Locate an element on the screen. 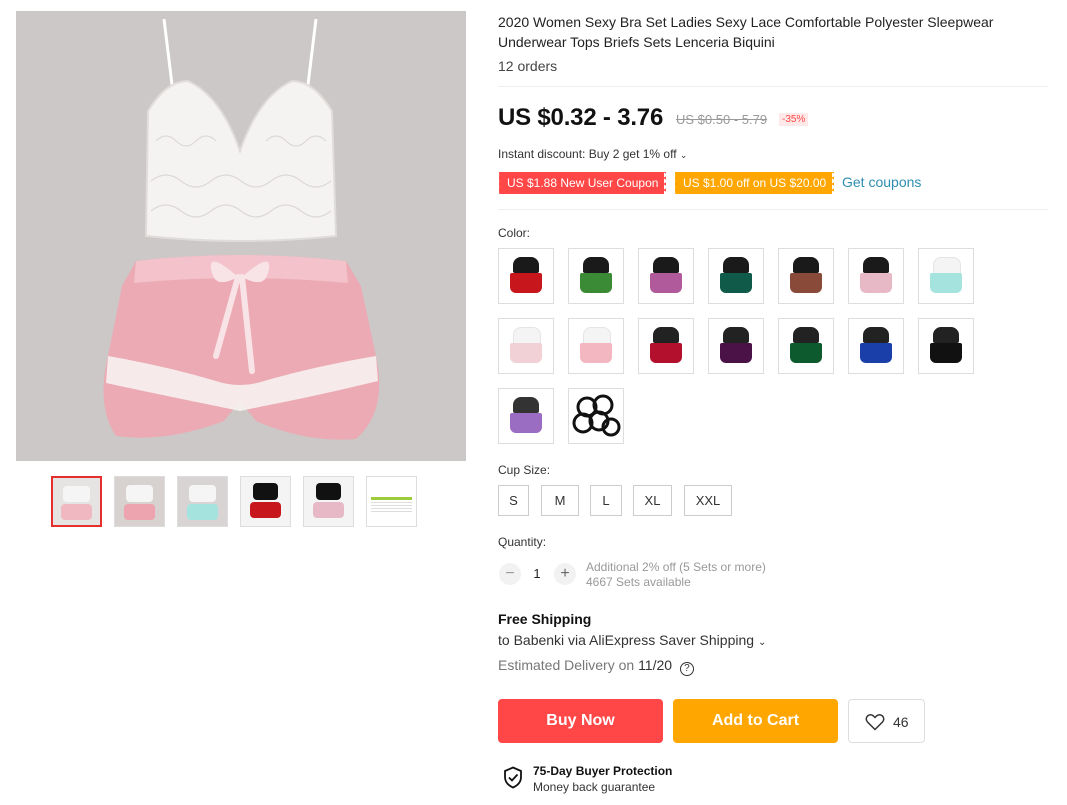 This screenshot has height=805, width=1067. shipping-title: Free Shipping is located at coordinates (545, 619).